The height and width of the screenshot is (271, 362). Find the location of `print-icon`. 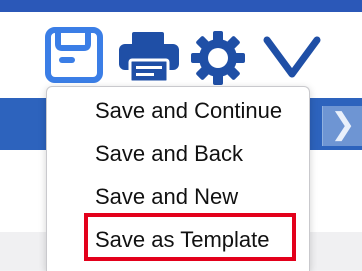

print-icon is located at coordinates (149, 57).